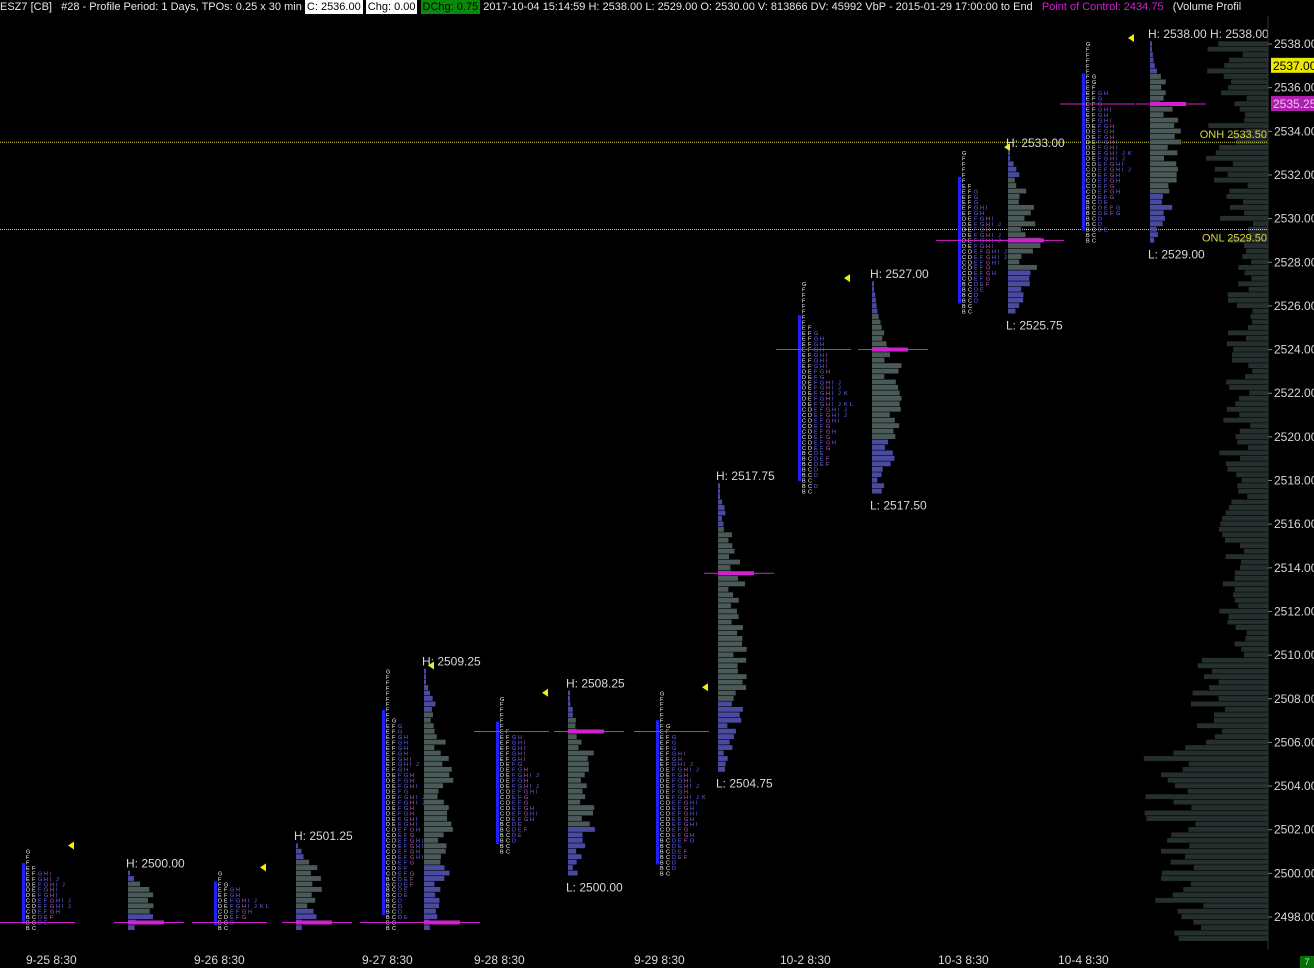 The width and height of the screenshot is (1314, 968). I want to click on close-arrow-icon, so click(847, 278).